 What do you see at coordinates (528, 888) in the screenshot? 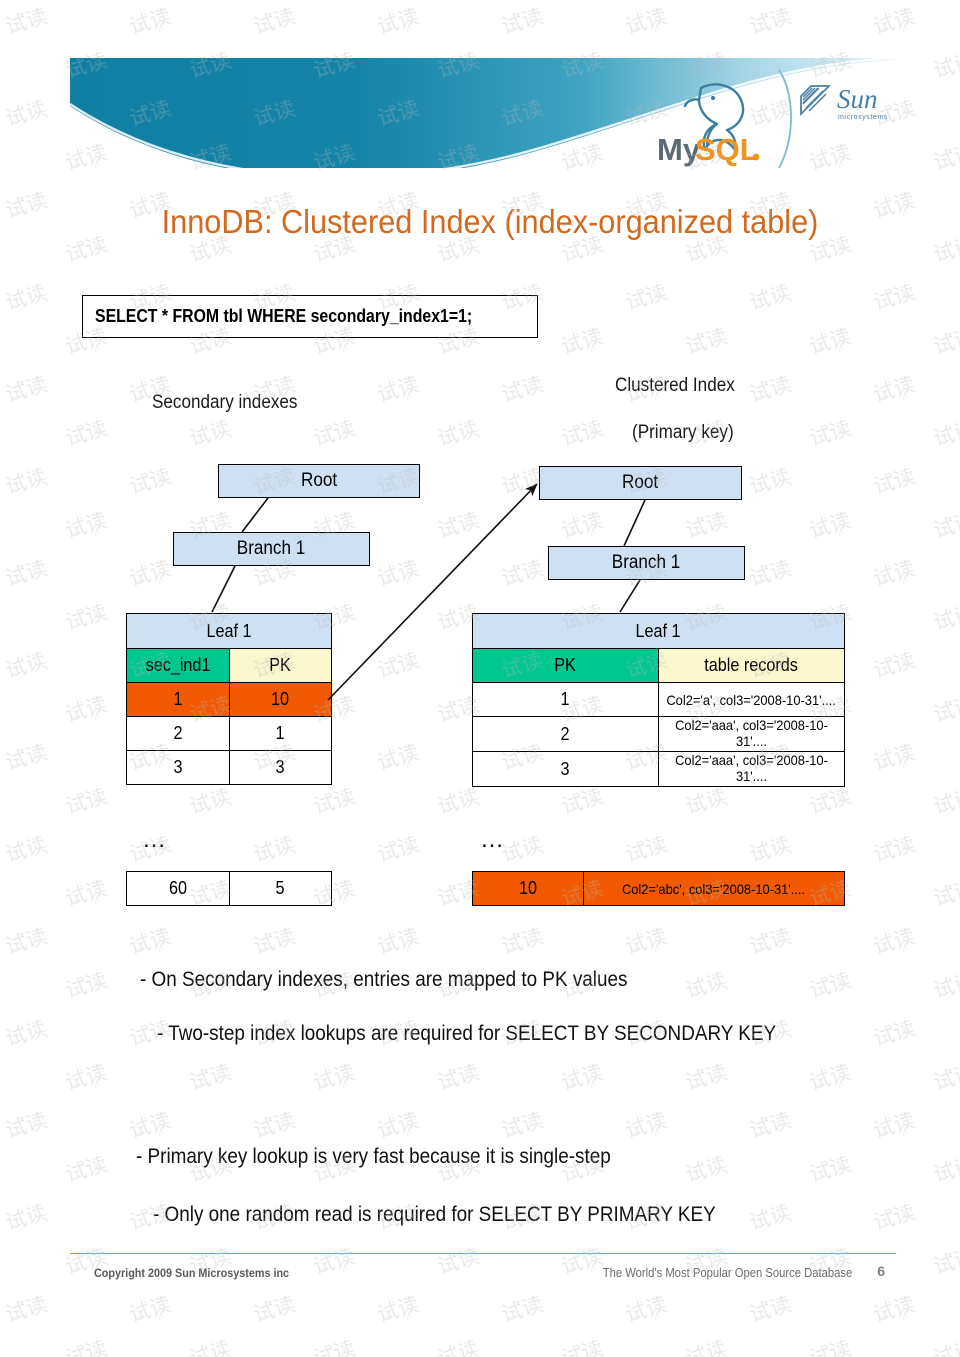
I see `right-tail-cell-0: 10` at bounding box center [528, 888].